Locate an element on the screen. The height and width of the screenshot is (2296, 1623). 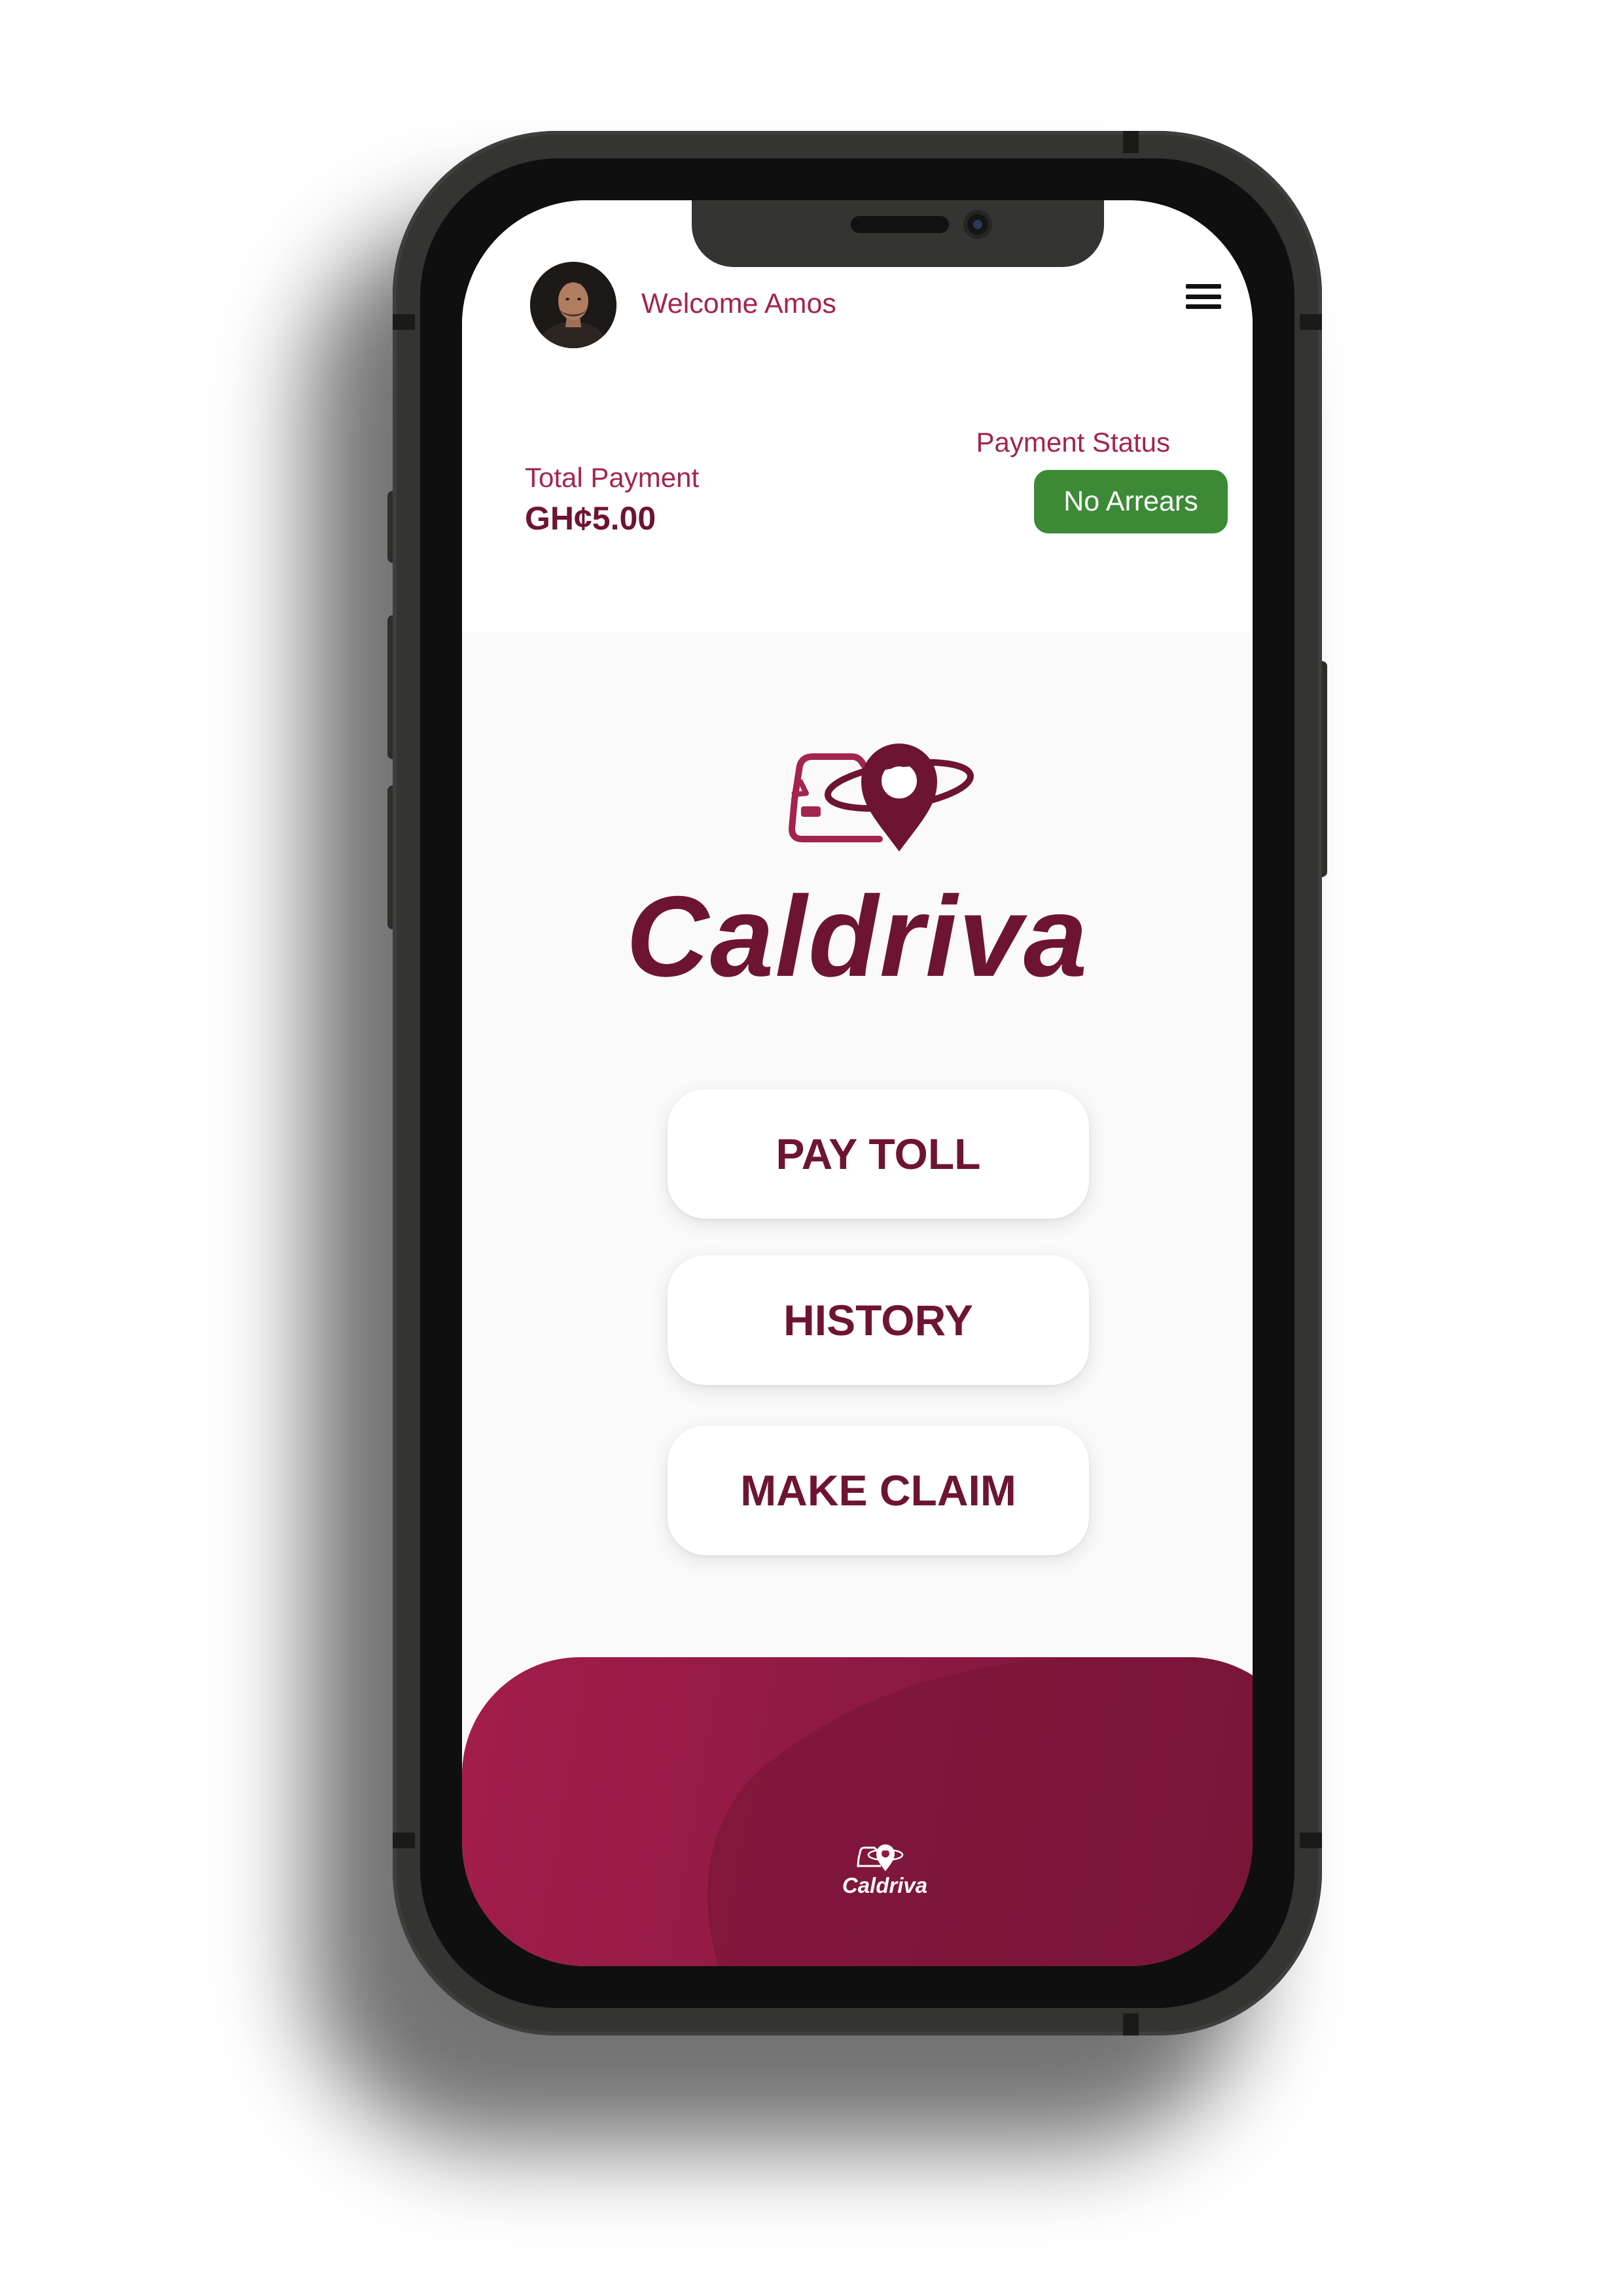
avatar is located at coordinates (573, 305).